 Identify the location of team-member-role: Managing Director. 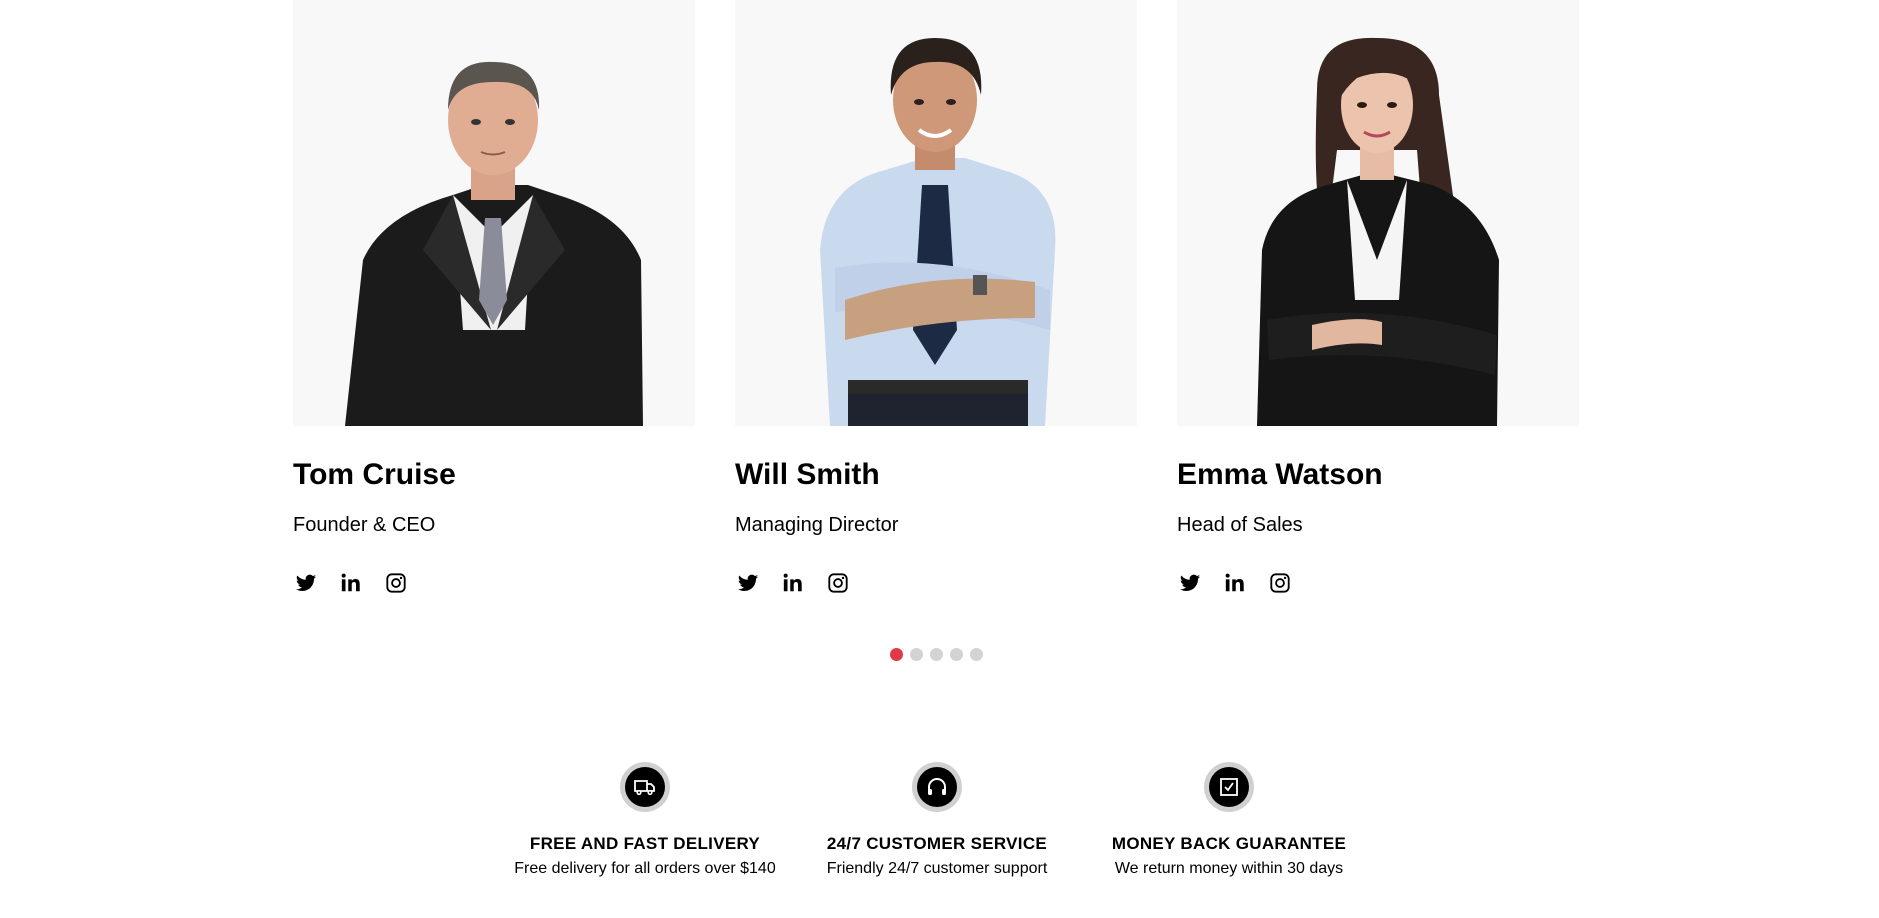
(817, 525).